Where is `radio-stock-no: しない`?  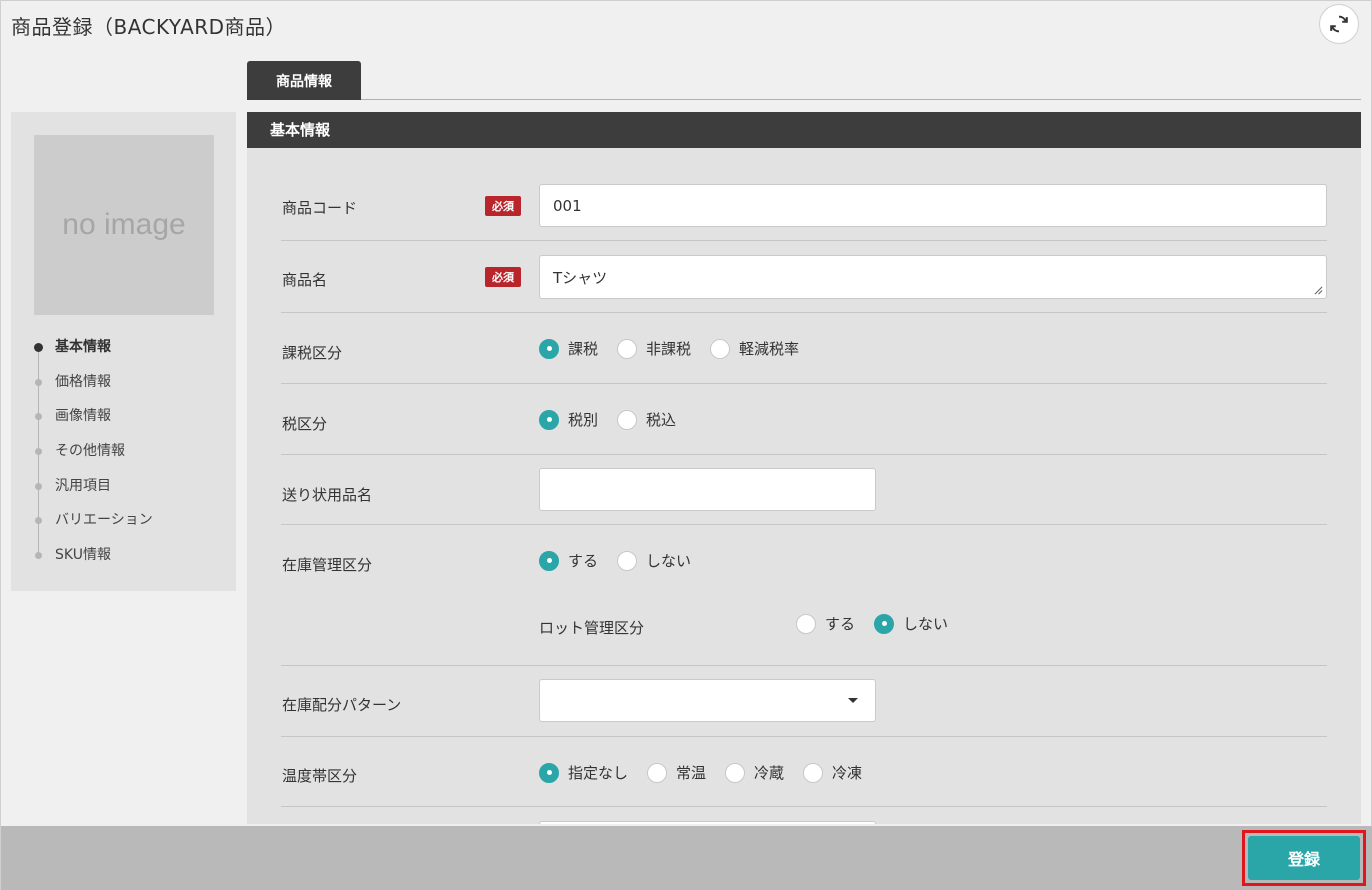
radio-stock-no: しない is located at coordinates (654, 560).